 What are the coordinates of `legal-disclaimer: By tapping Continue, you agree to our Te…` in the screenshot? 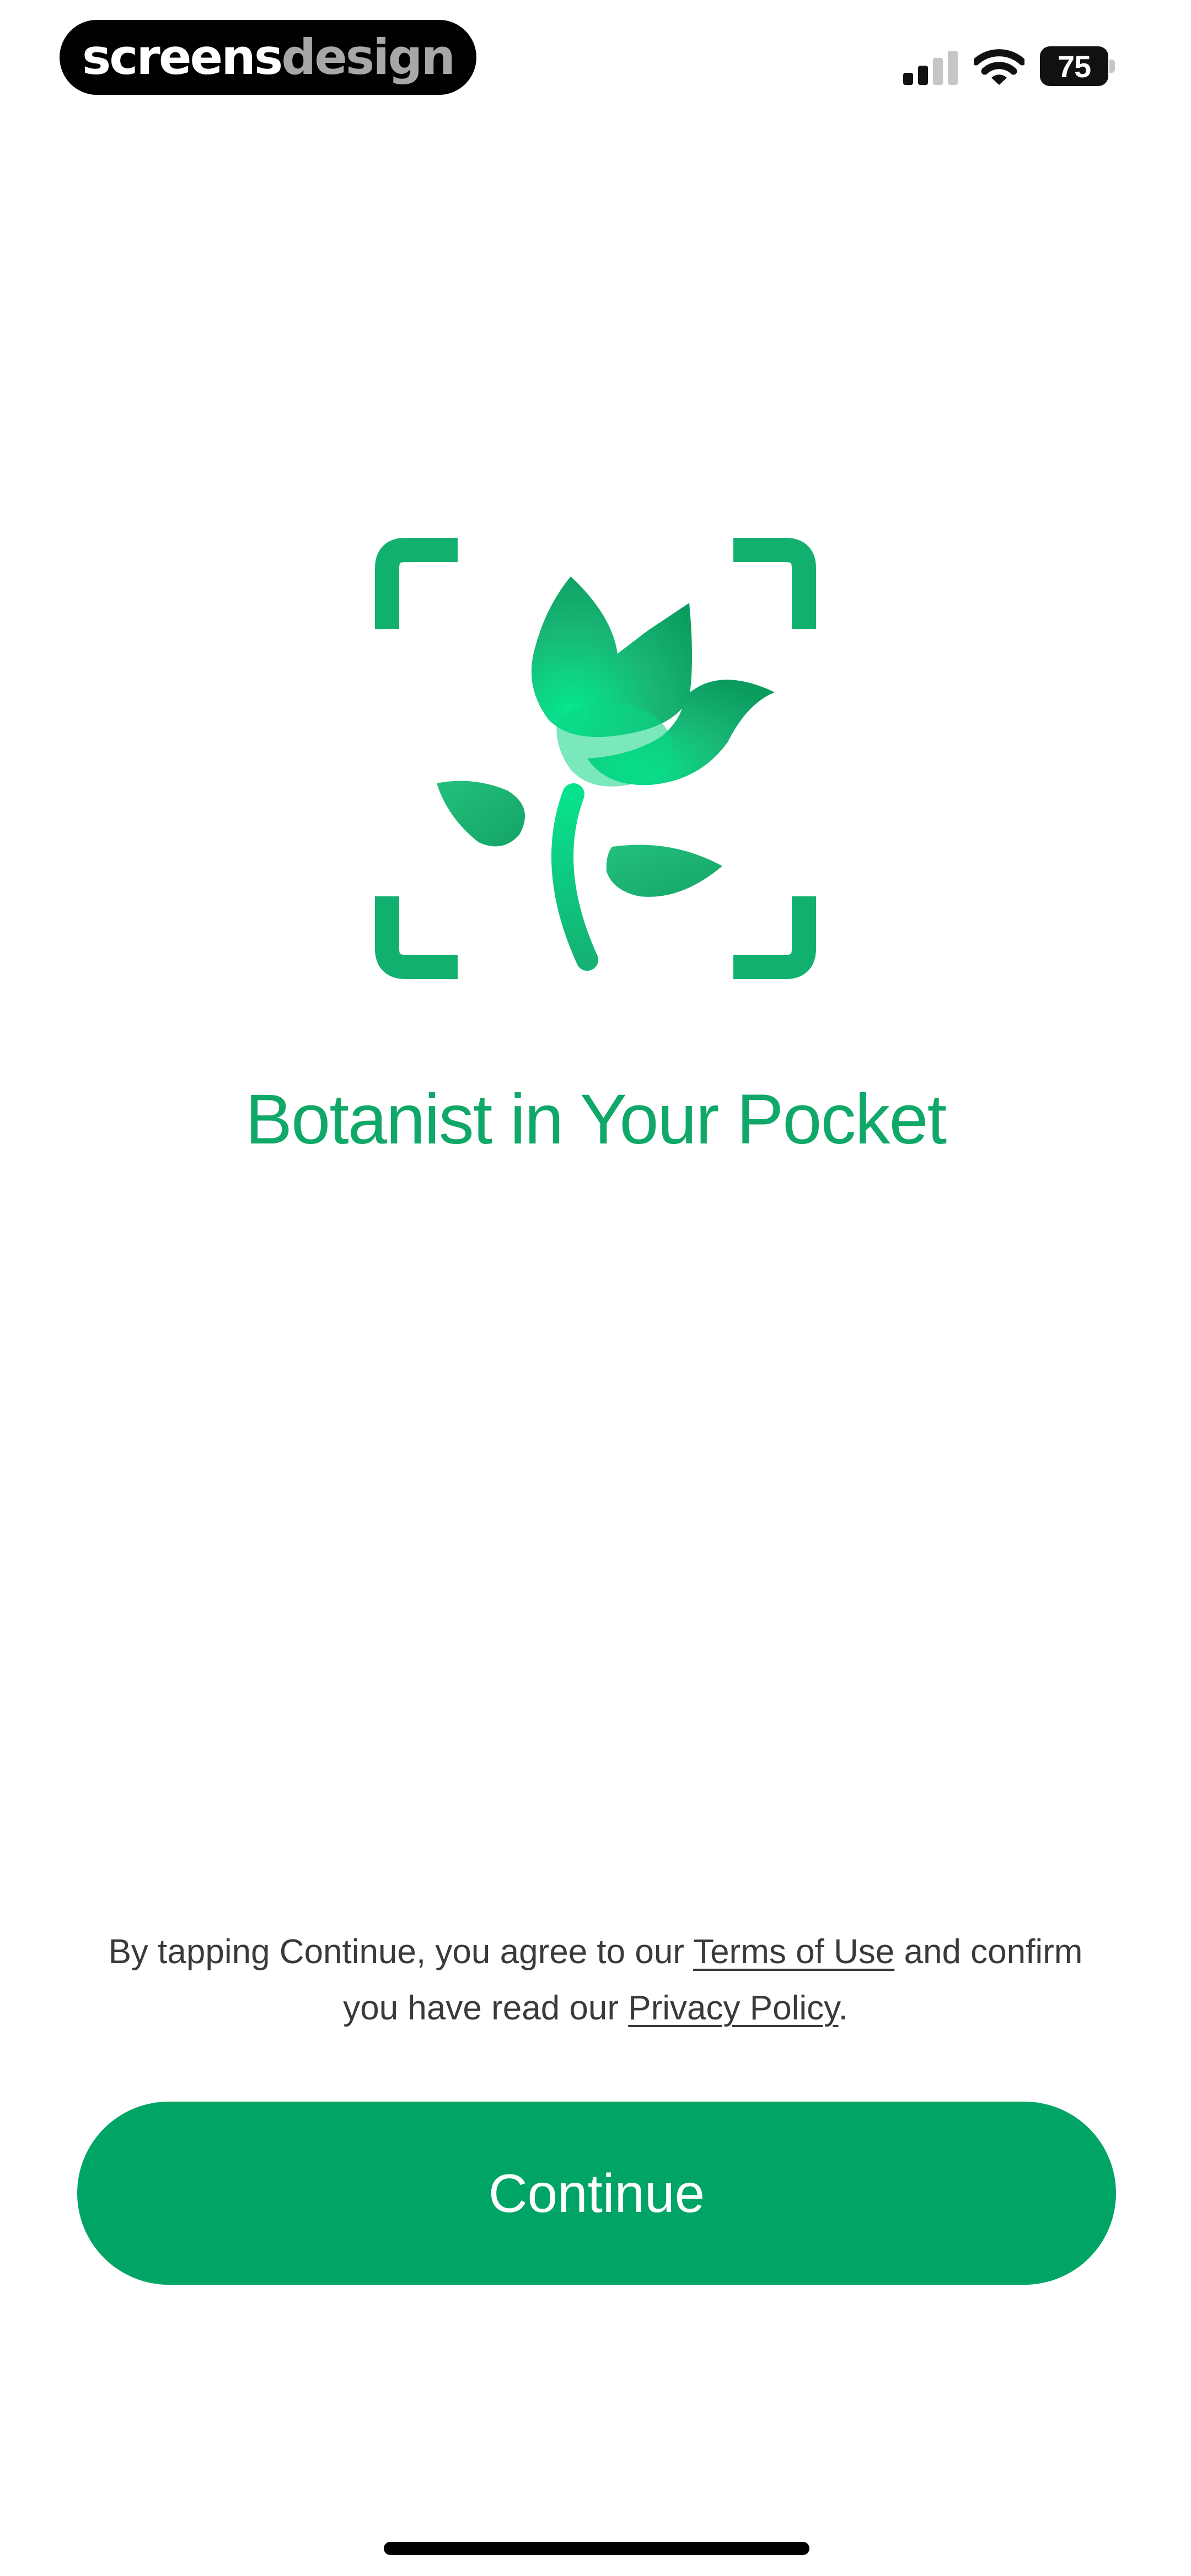 It's located at (595, 1980).